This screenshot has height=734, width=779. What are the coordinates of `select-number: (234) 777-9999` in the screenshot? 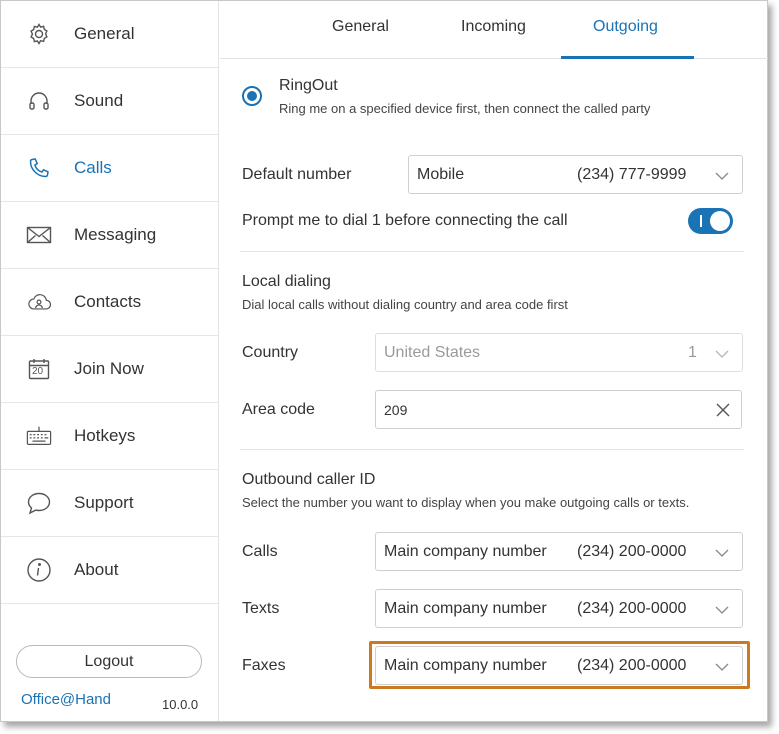 It's located at (632, 174).